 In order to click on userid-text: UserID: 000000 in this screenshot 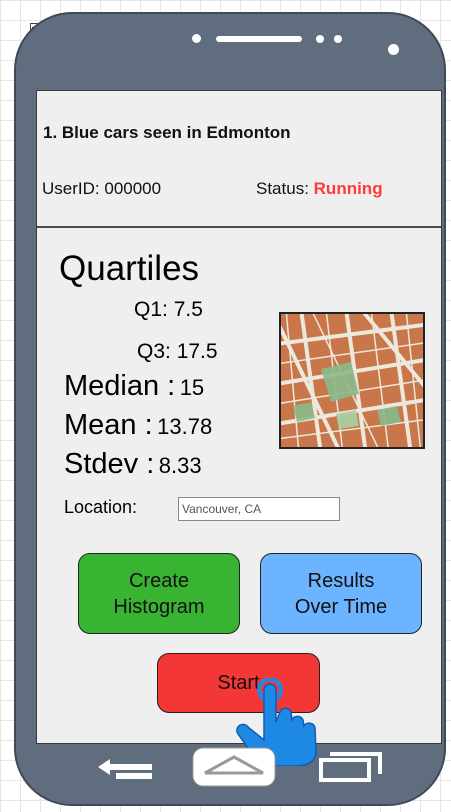, I will do `click(101, 189)`.